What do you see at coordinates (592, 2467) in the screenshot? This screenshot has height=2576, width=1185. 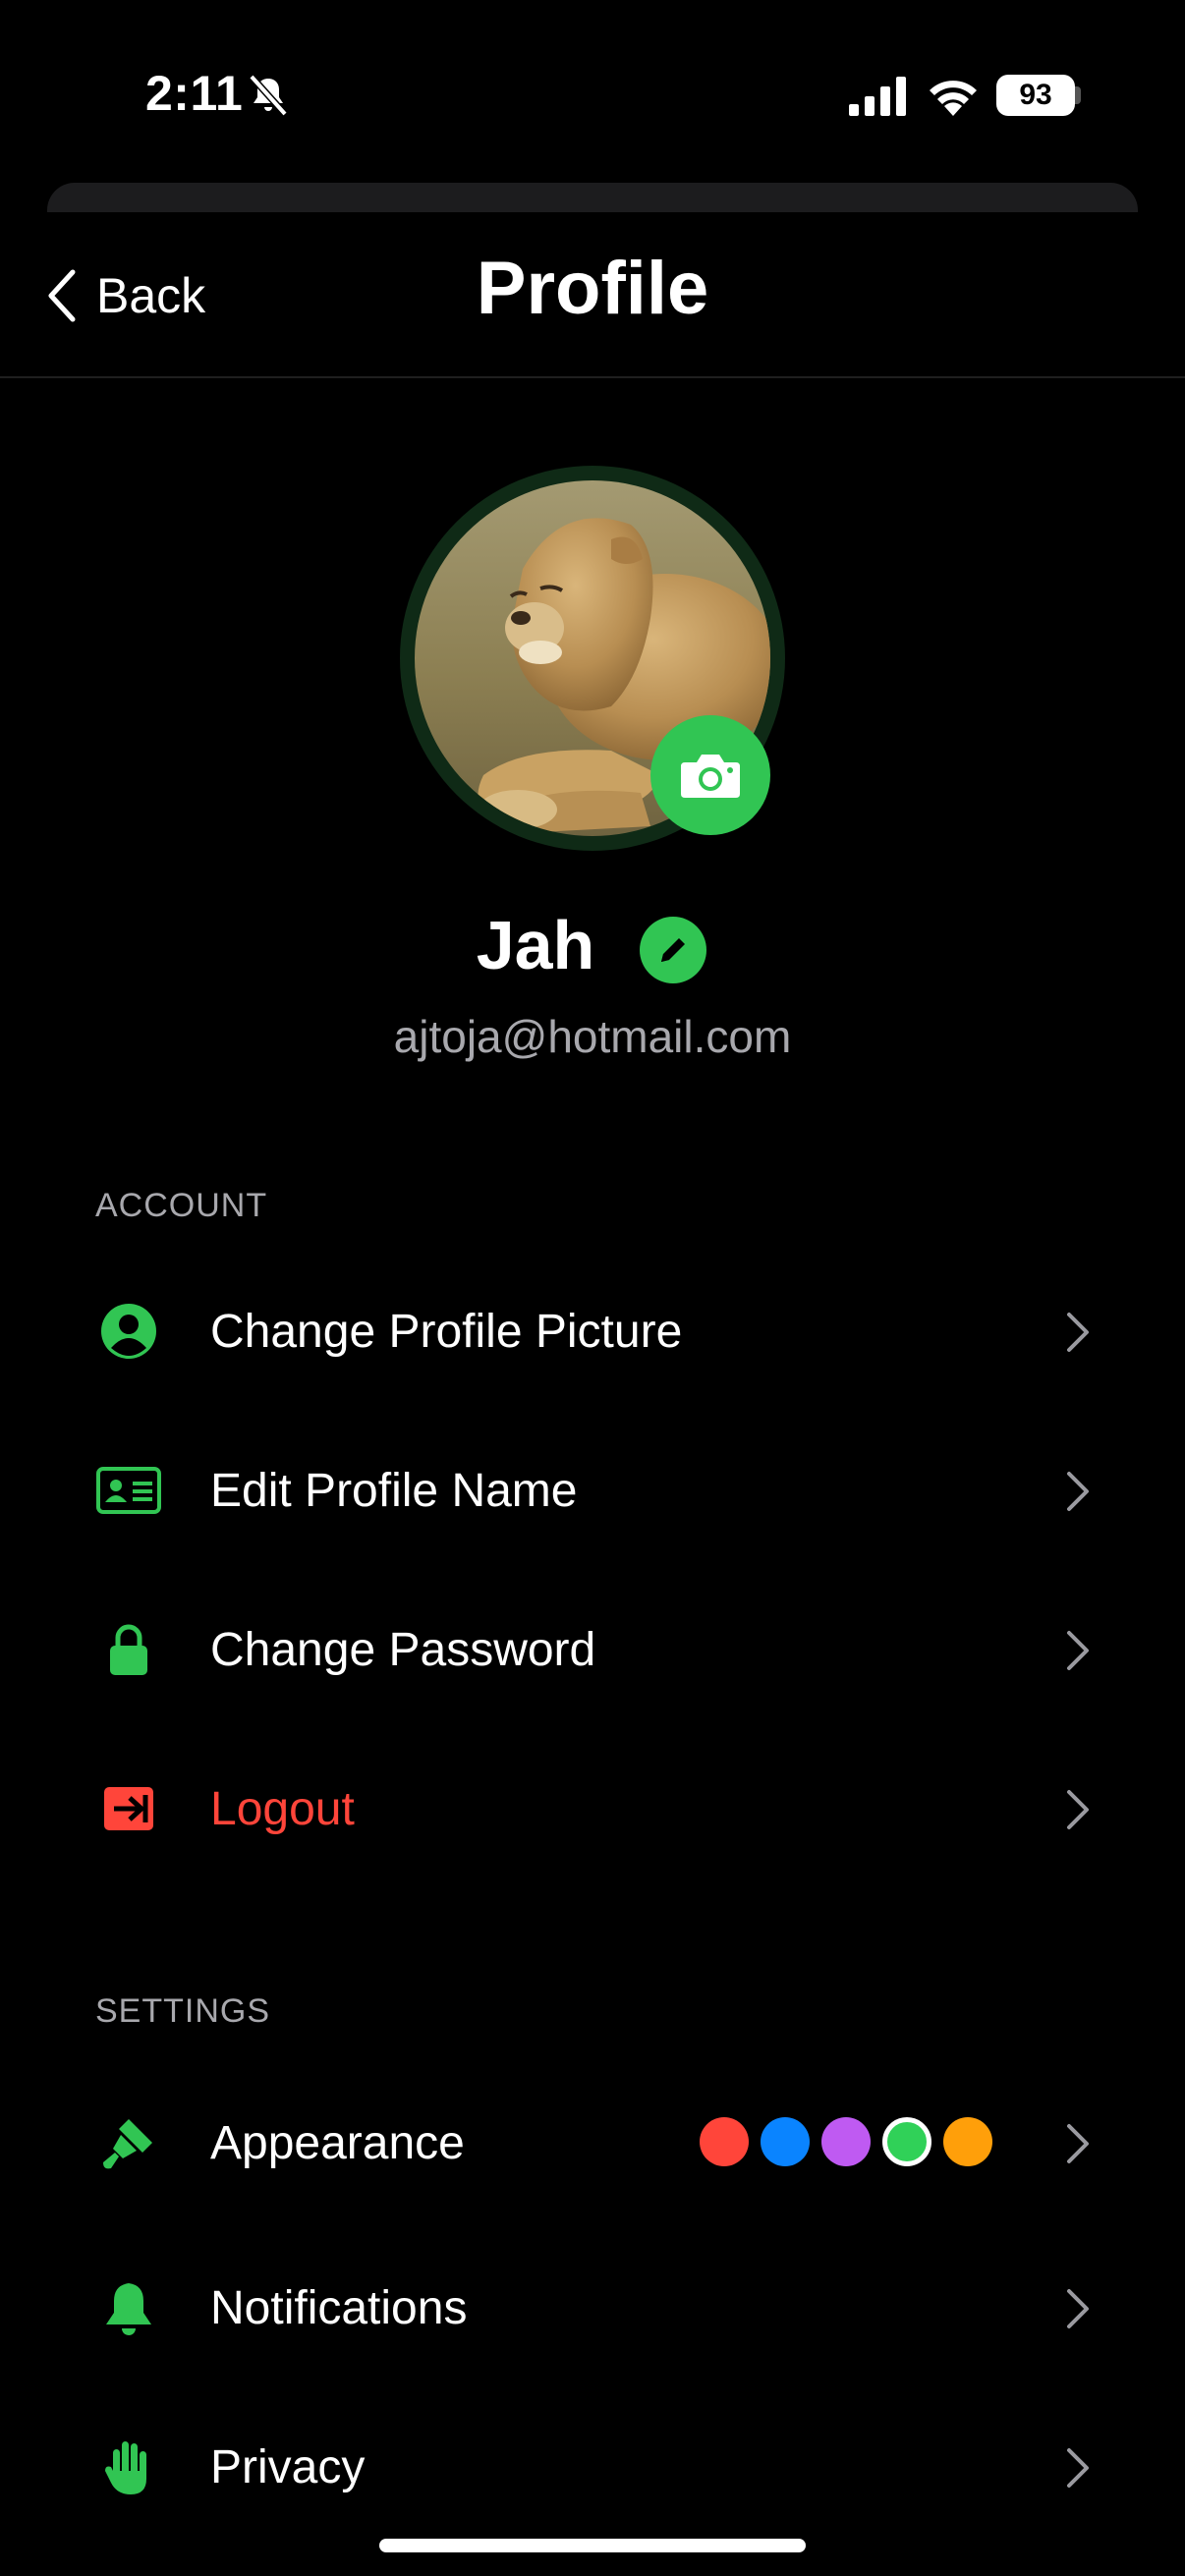 I see `privacy-row: Privacy` at bounding box center [592, 2467].